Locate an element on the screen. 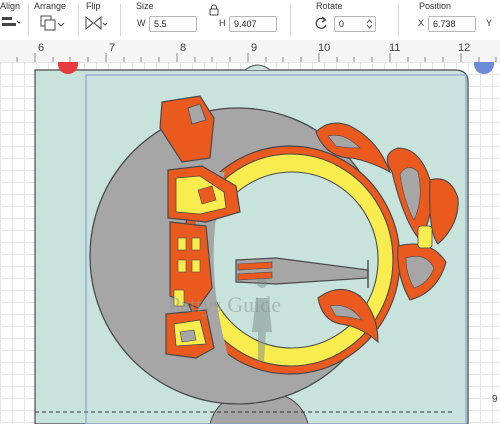  align-label: Align is located at coordinates (10, 6).